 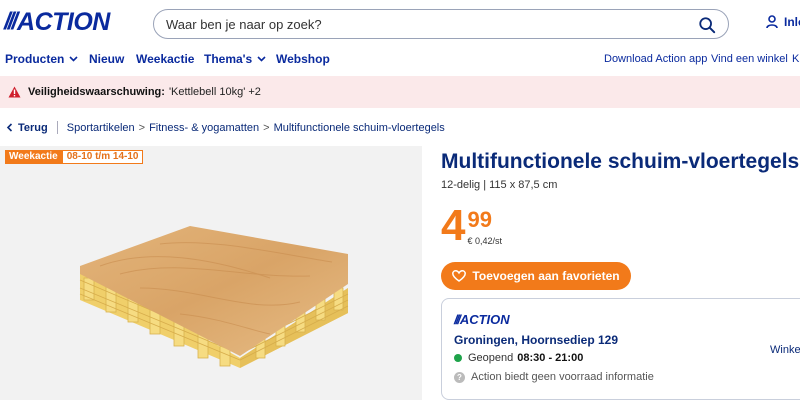 I want to click on search-bar, so click(x=441, y=24).